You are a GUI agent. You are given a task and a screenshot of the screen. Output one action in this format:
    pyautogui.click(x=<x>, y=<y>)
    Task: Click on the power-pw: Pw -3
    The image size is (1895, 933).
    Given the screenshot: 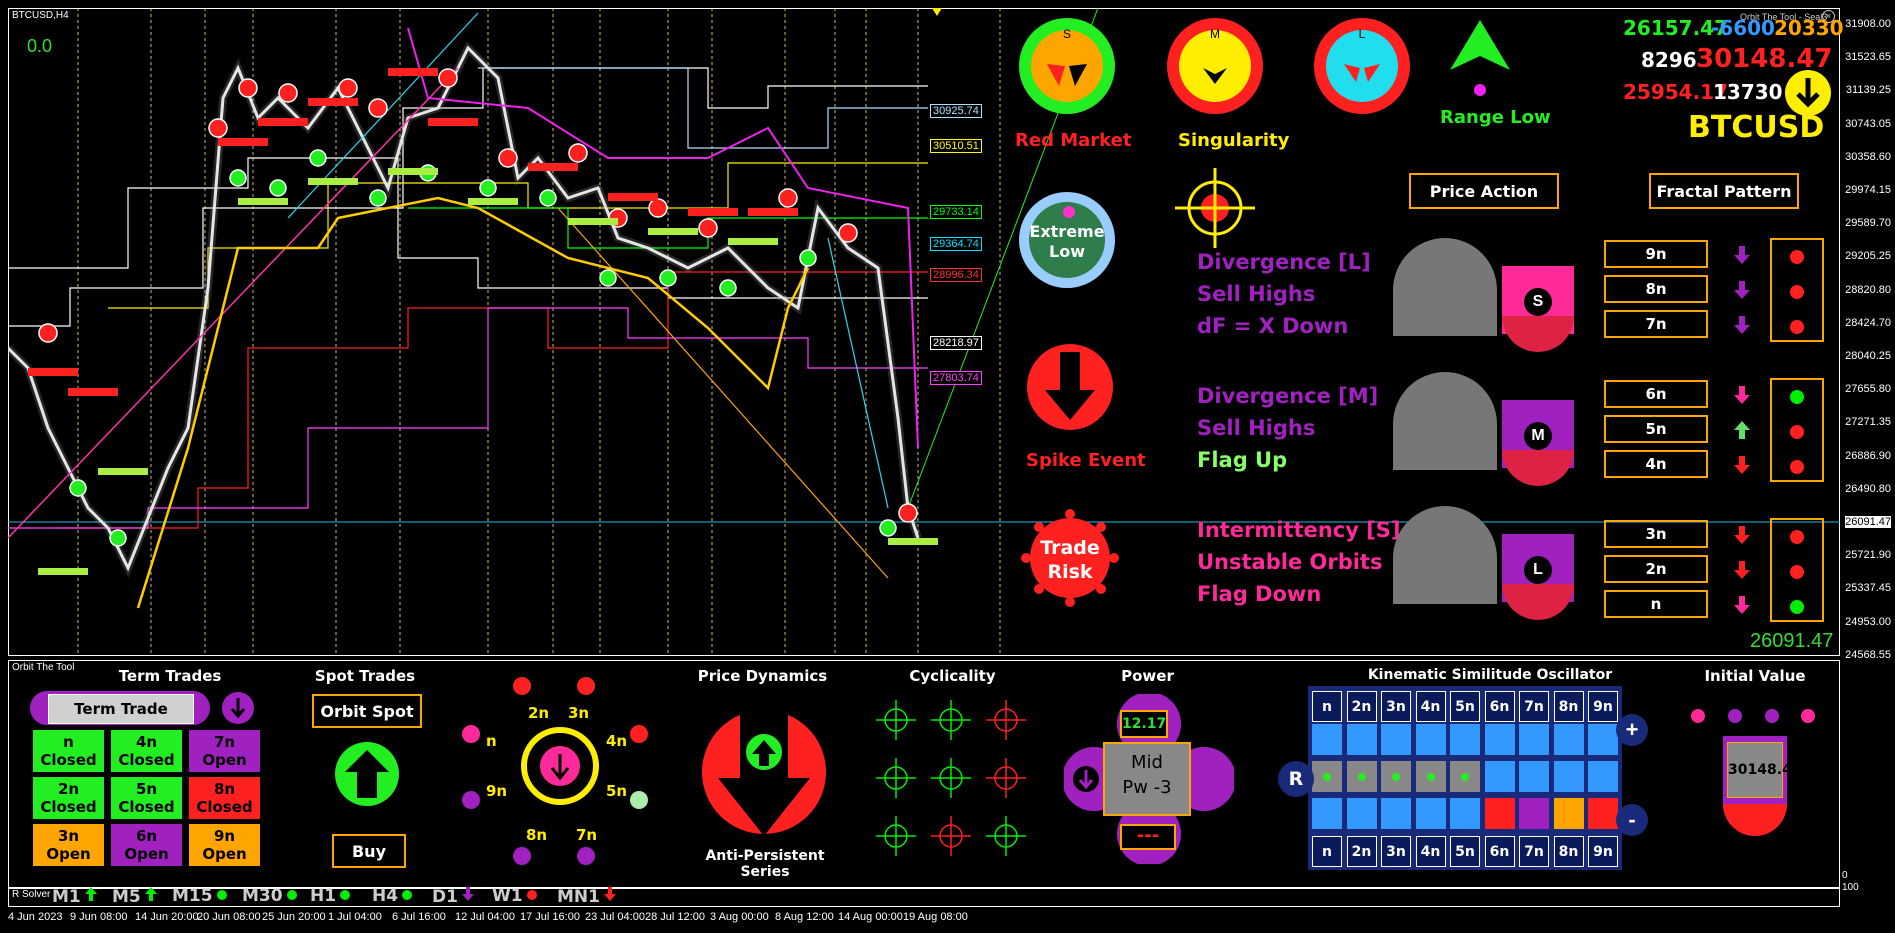 What is the action you would take?
    pyautogui.click(x=1147, y=787)
    